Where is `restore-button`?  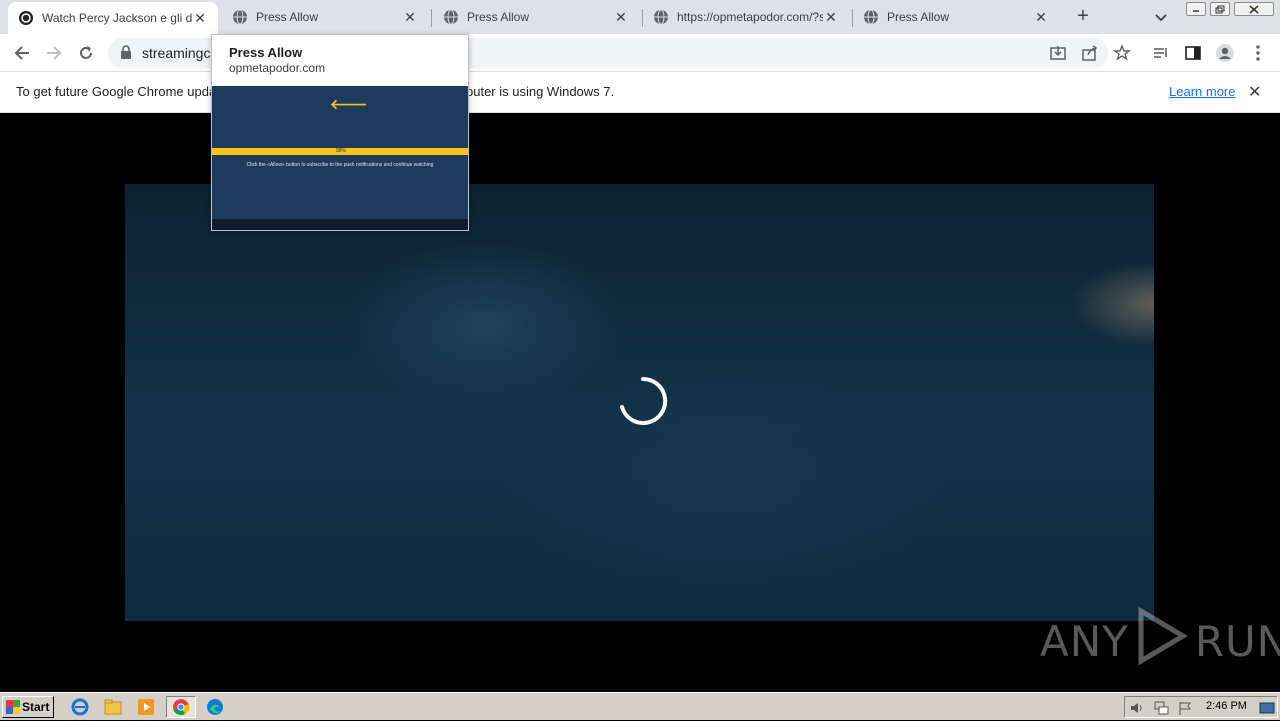
restore-button is located at coordinates (1220, 9).